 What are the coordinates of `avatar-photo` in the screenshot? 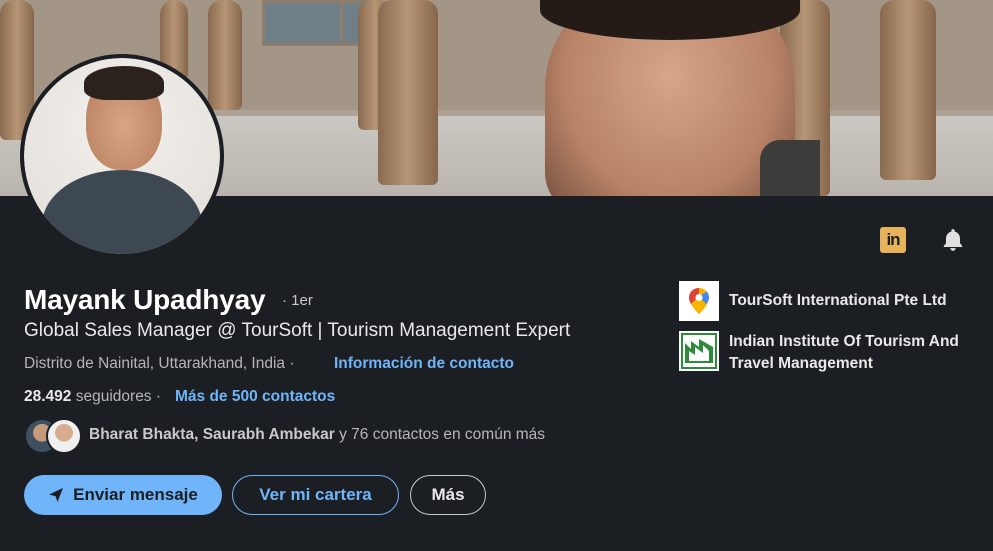 It's located at (122, 156).